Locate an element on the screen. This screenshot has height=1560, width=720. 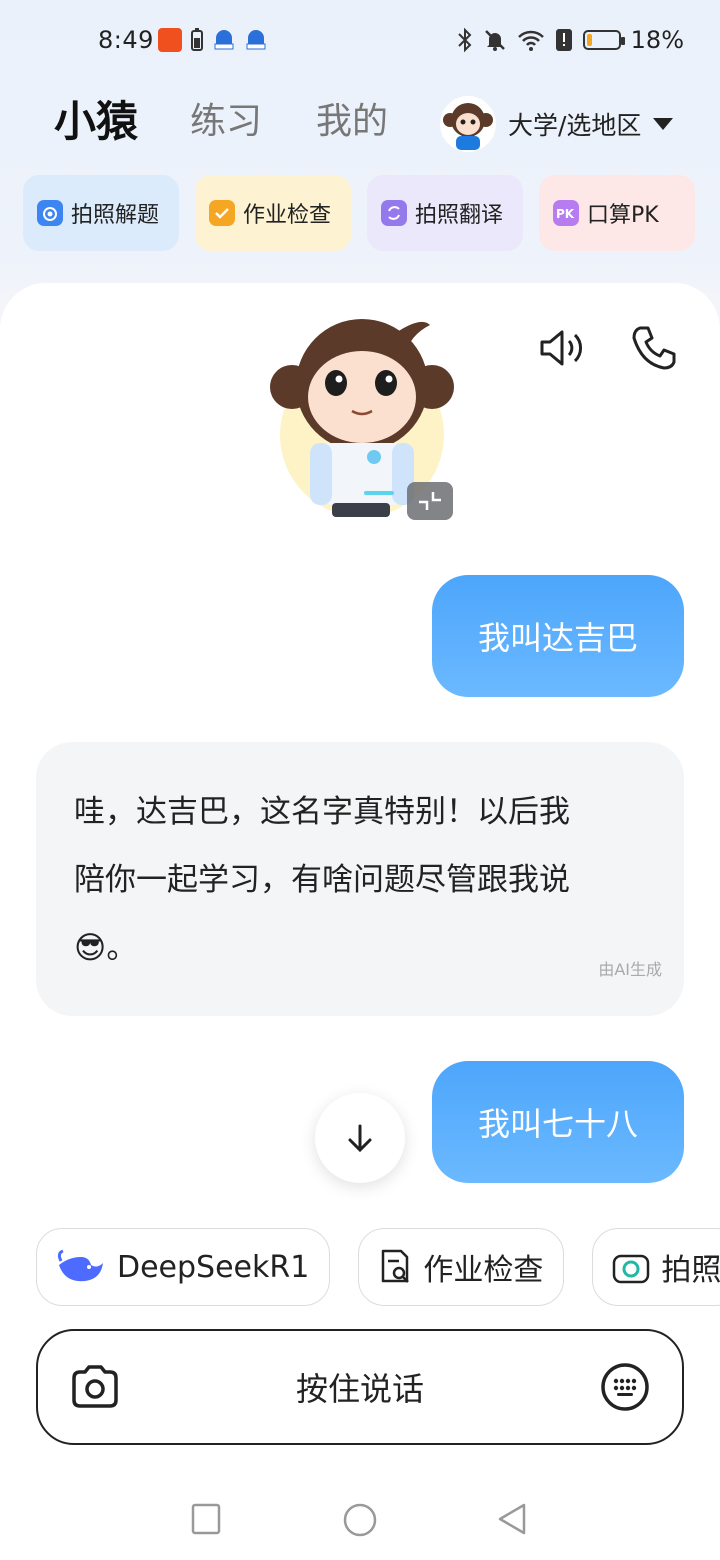
keyboard-toggle-button is located at coordinates (625, 1387).